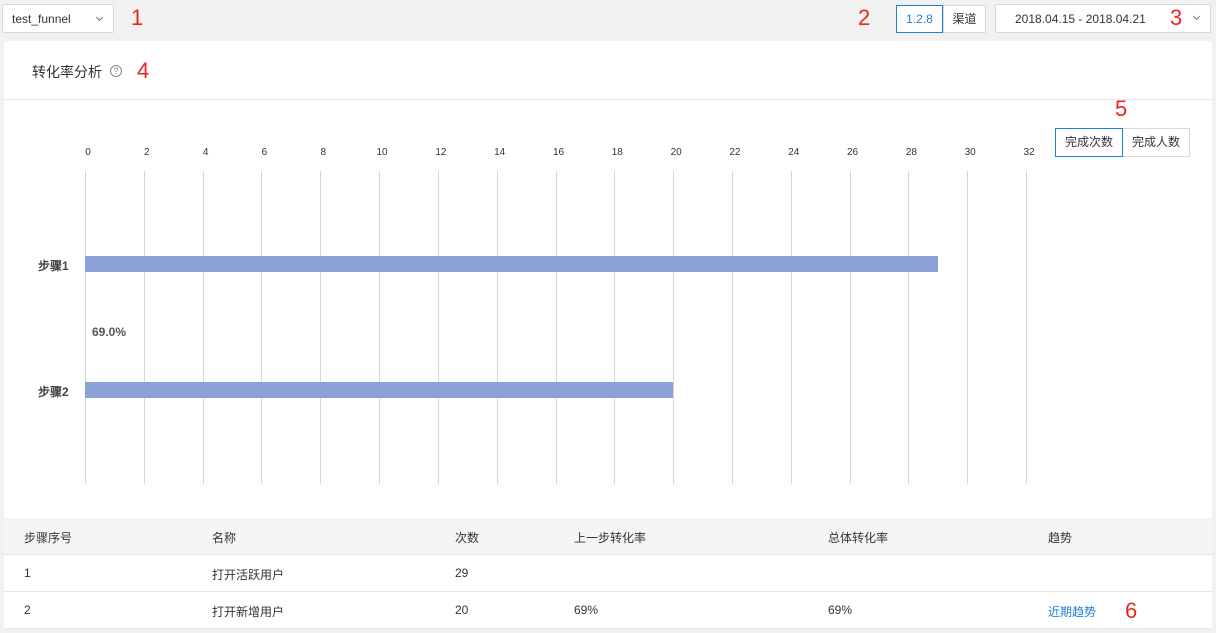 The width and height of the screenshot is (1216, 633). What do you see at coordinates (462, 610) in the screenshot?
I see `row-count: 20` at bounding box center [462, 610].